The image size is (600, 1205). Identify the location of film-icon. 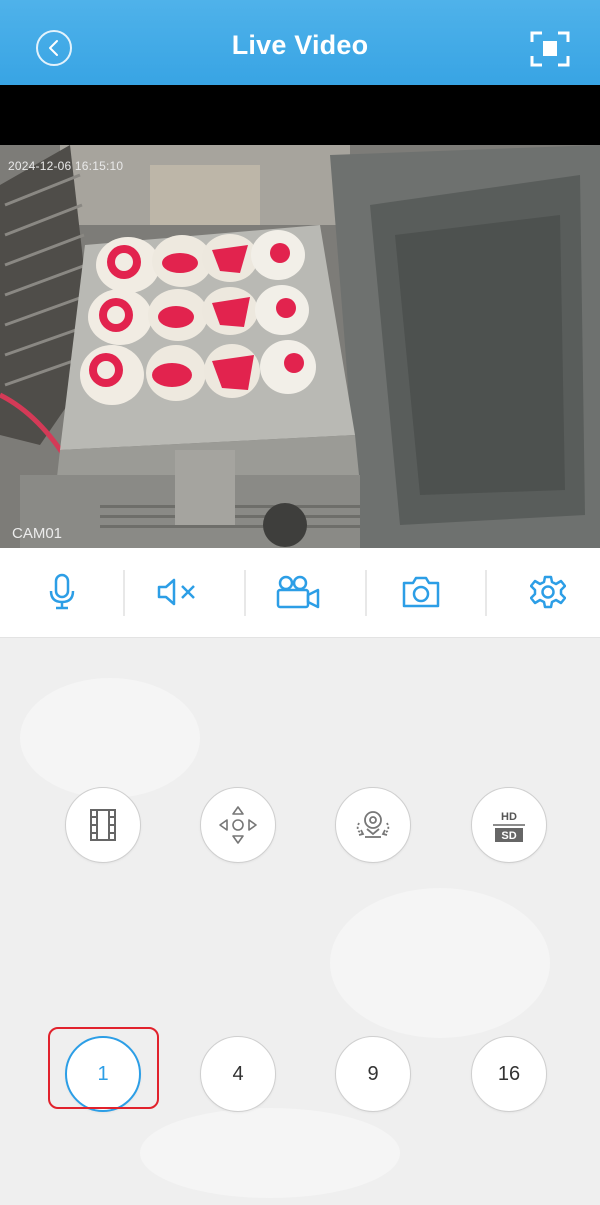
(103, 825).